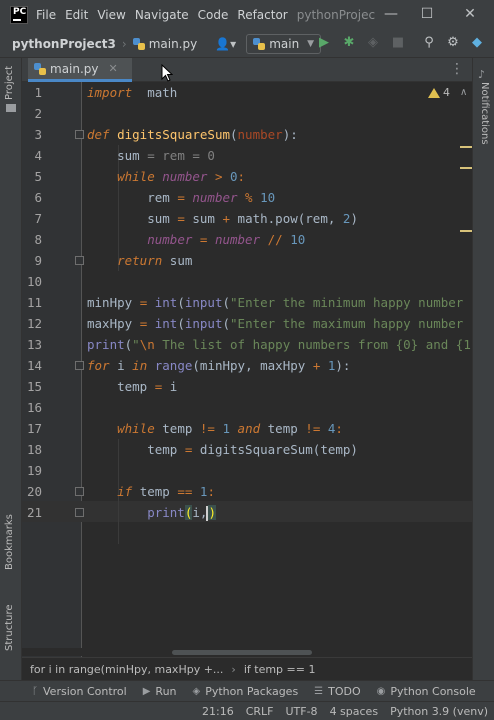 This screenshot has width=494, height=720. Describe the element at coordinates (218, 711) in the screenshot. I see `caret-position: 21:16` at that location.